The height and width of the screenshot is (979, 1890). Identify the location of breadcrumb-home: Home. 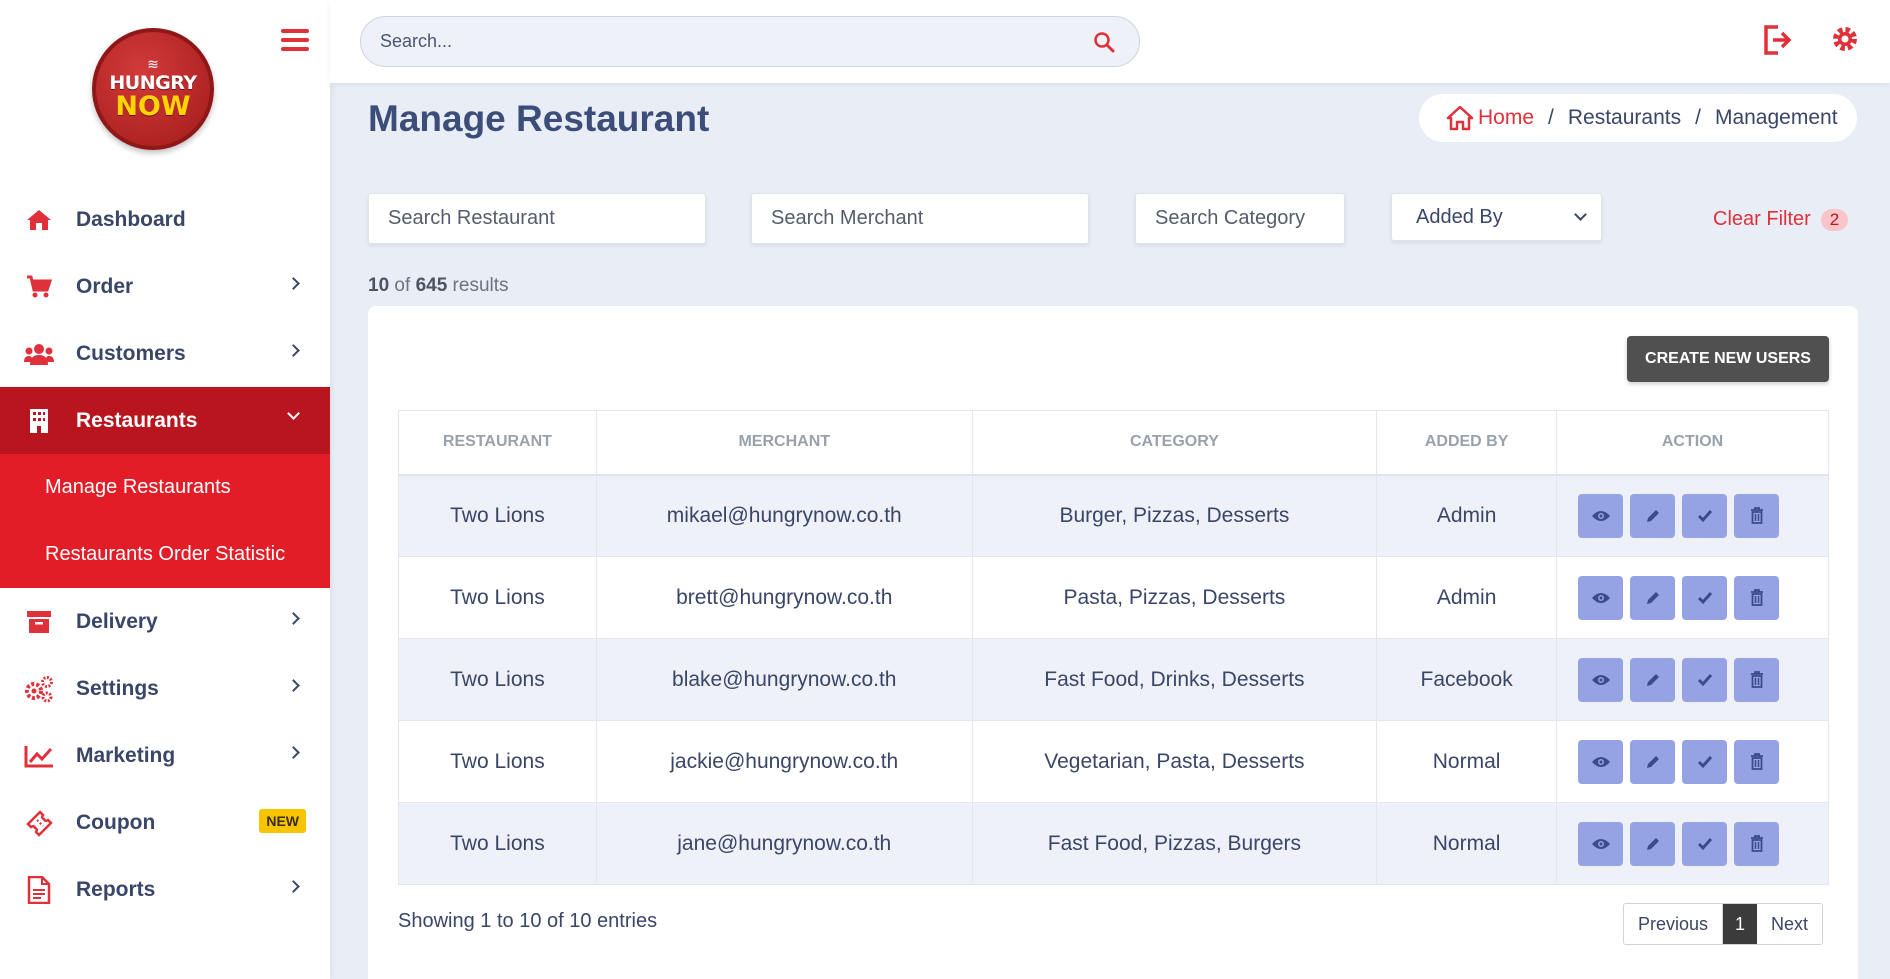
(1490, 118).